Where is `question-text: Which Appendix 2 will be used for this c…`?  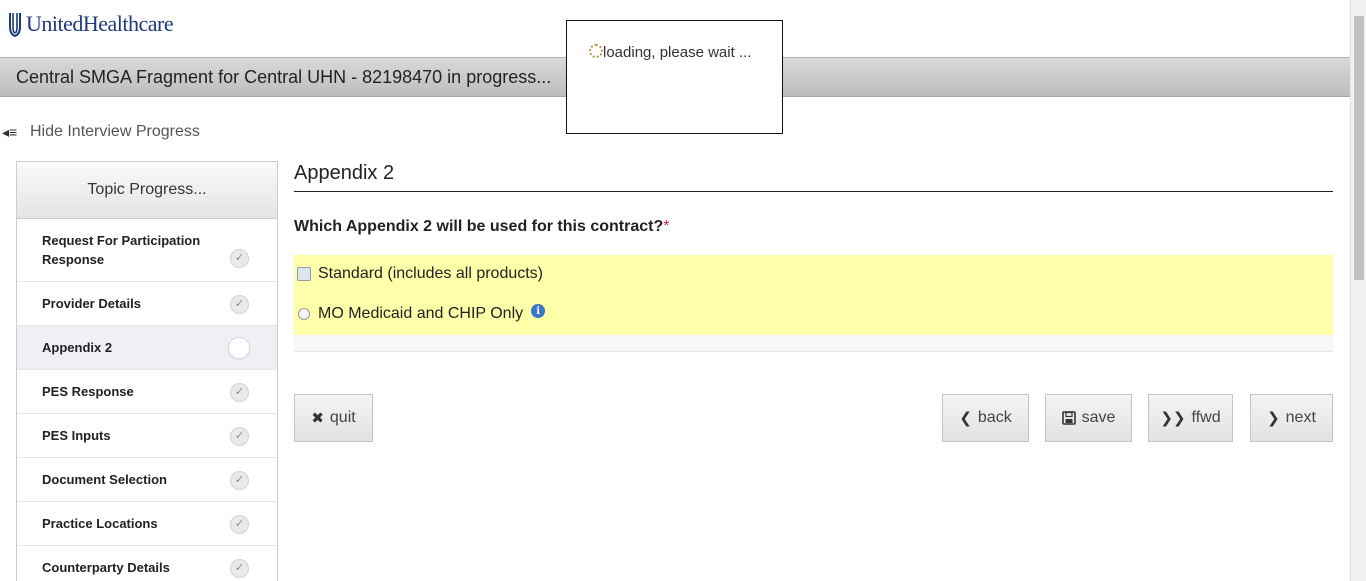
question-text: Which Appendix 2 will be used for this c… is located at coordinates (813, 227).